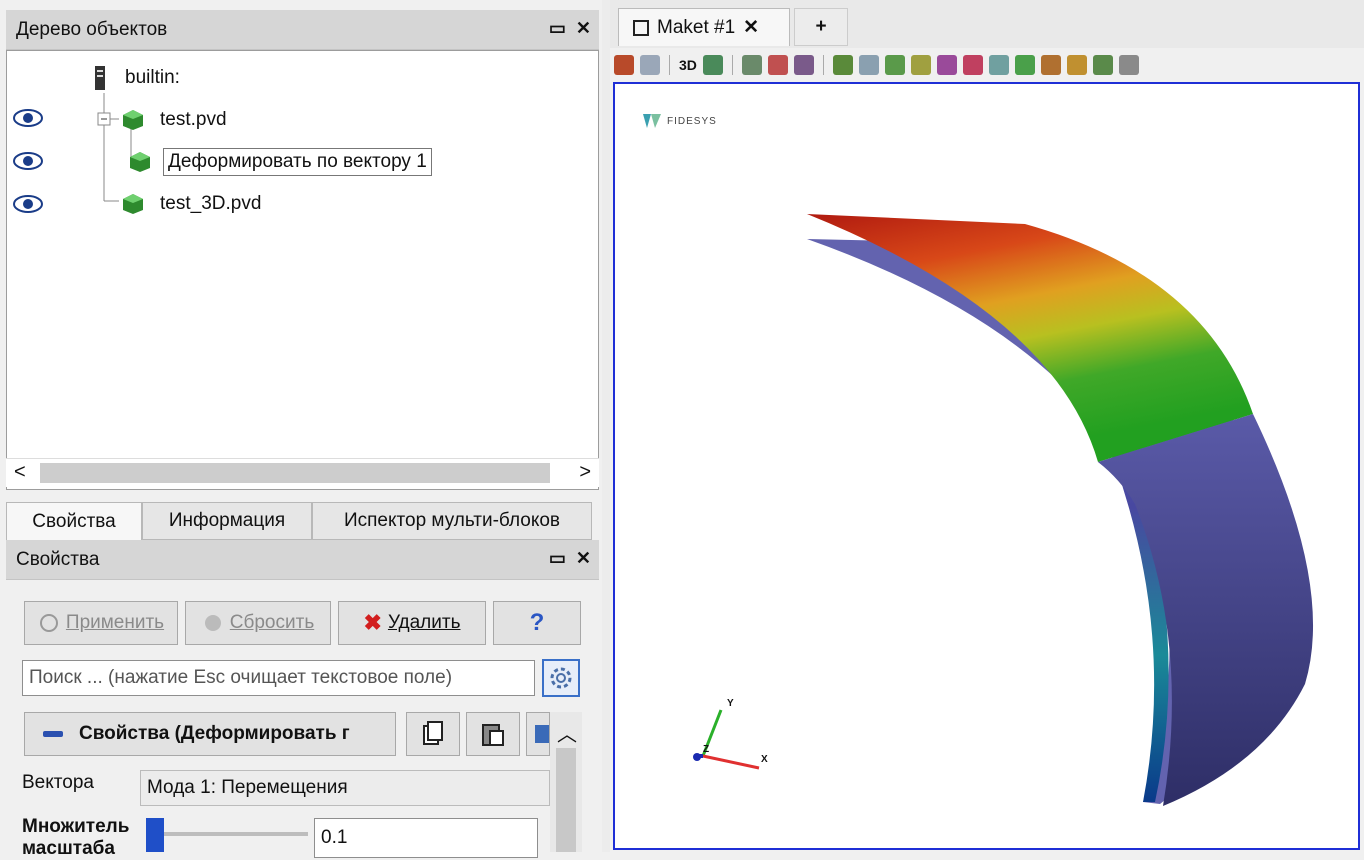  What do you see at coordinates (92, 29) in the screenshot?
I see `object-tree-title: Дерево объектов` at bounding box center [92, 29].